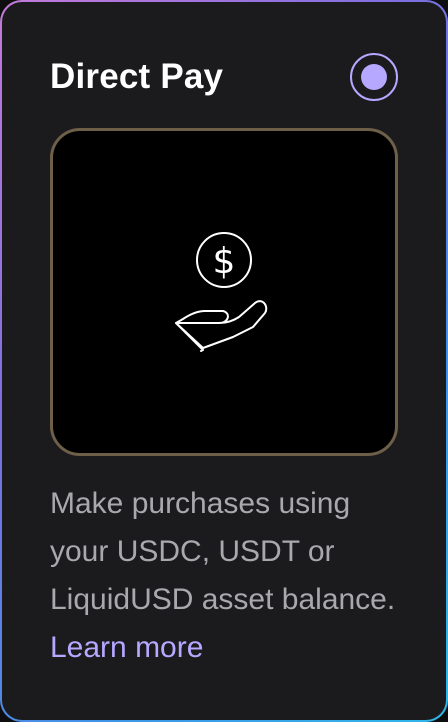  I want to click on learn-more-link: Learn more, so click(126, 647).